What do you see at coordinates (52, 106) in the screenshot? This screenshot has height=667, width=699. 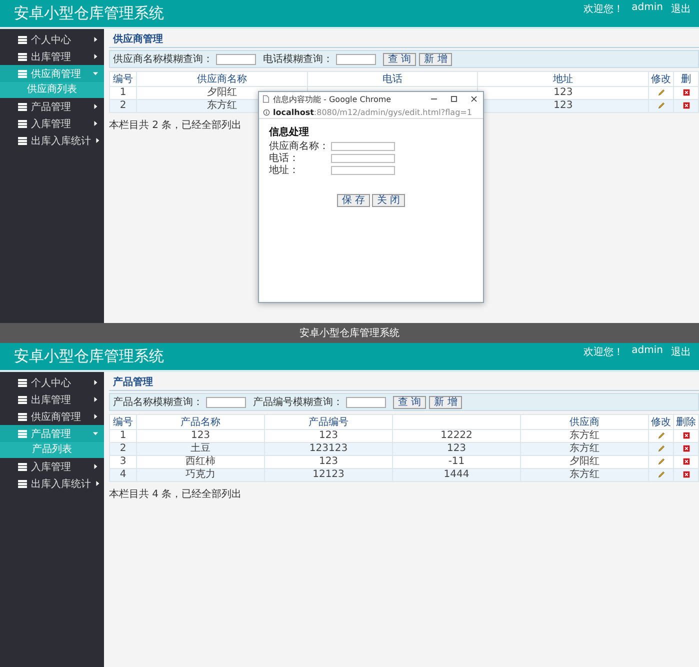 I see `menu-item: 产品管理` at bounding box center [52, 106].